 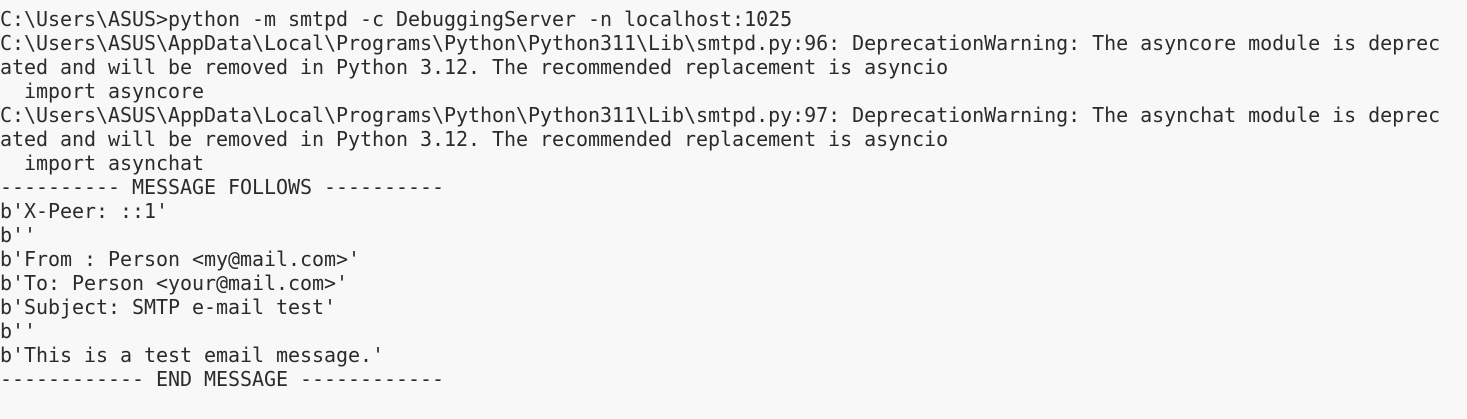 What do you see at coordinates (174, 283) in the screenshot?
I see `message-line: b'To: Person <your@mail.com>'` at bounding box center [174, 283].